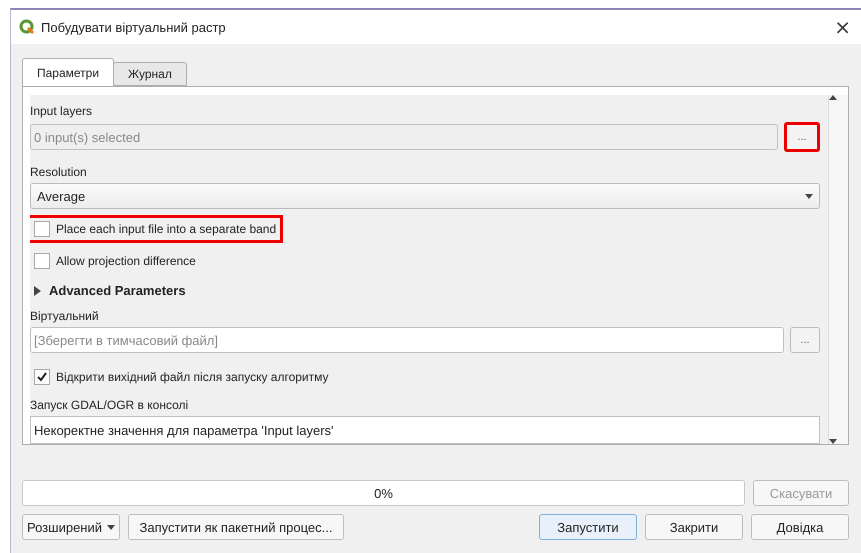 This screenshot has width=861, height=553. I want to click on scroll-down-icon, so click(833, 441).